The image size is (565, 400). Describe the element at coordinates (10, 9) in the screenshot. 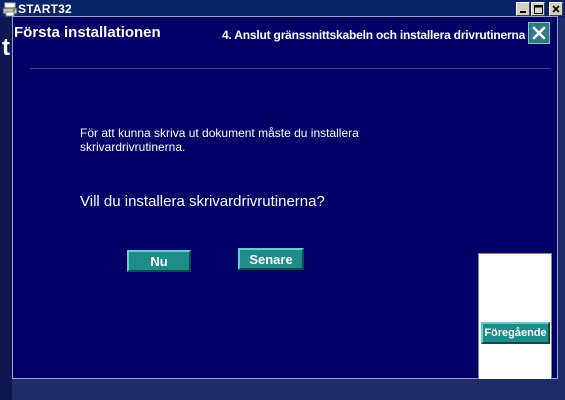

I see `printer-icon` at that location.